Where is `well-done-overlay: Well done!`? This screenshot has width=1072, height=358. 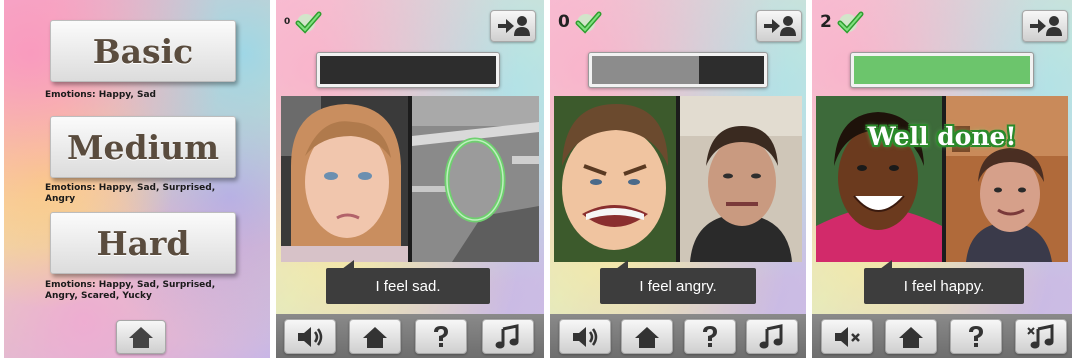 well-done-overlay: Well done! is located at coordinates (942, 136).